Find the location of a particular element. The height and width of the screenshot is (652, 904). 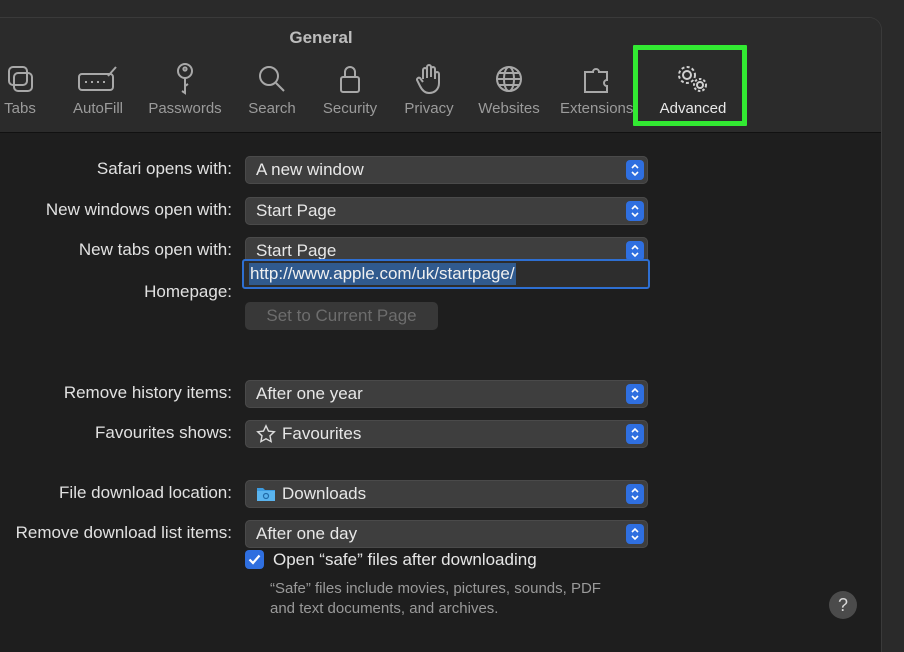

download-location-select: Downloads is located at coordinates (446, 494).